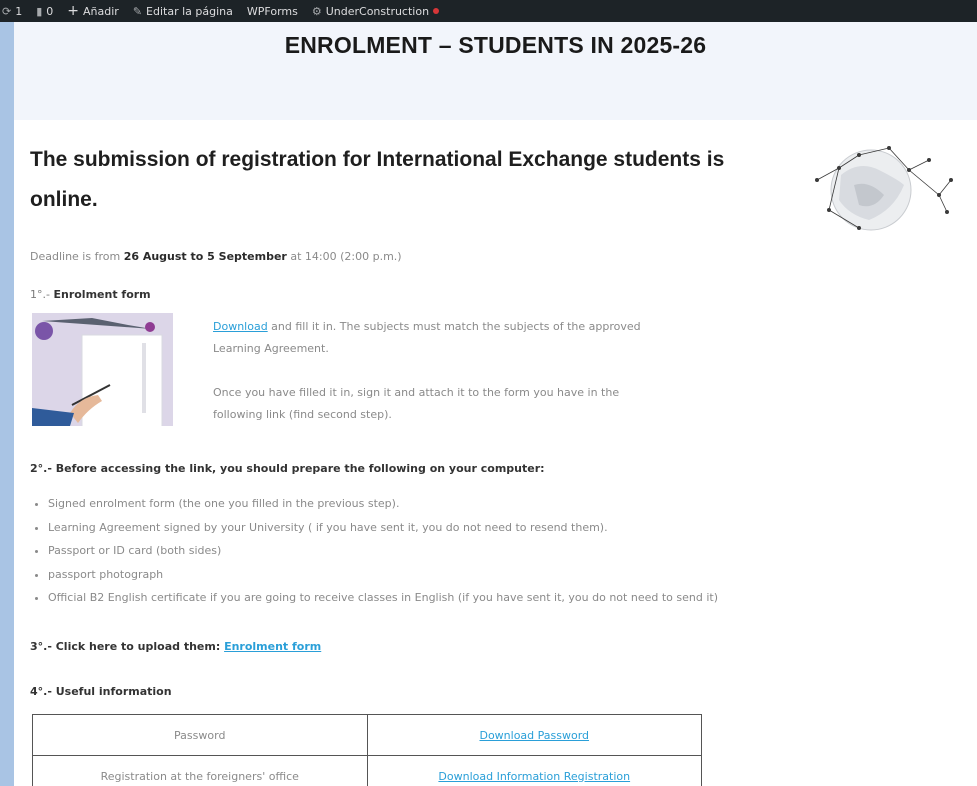  Describe the element at coordinates (883, 188) in the screenshot. I see `globe-network-image` at that location.